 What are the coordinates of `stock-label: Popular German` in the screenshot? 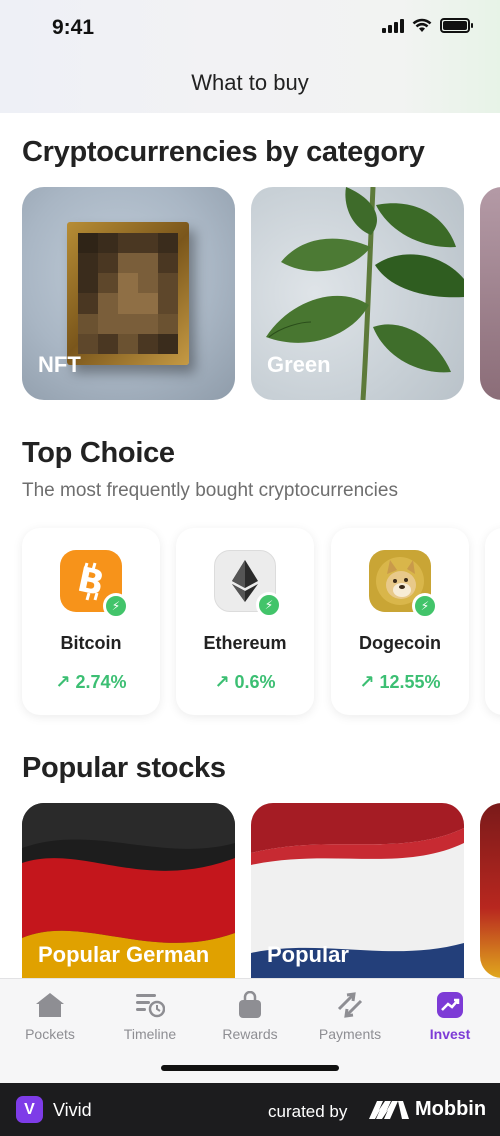 It's located at (124, 954).